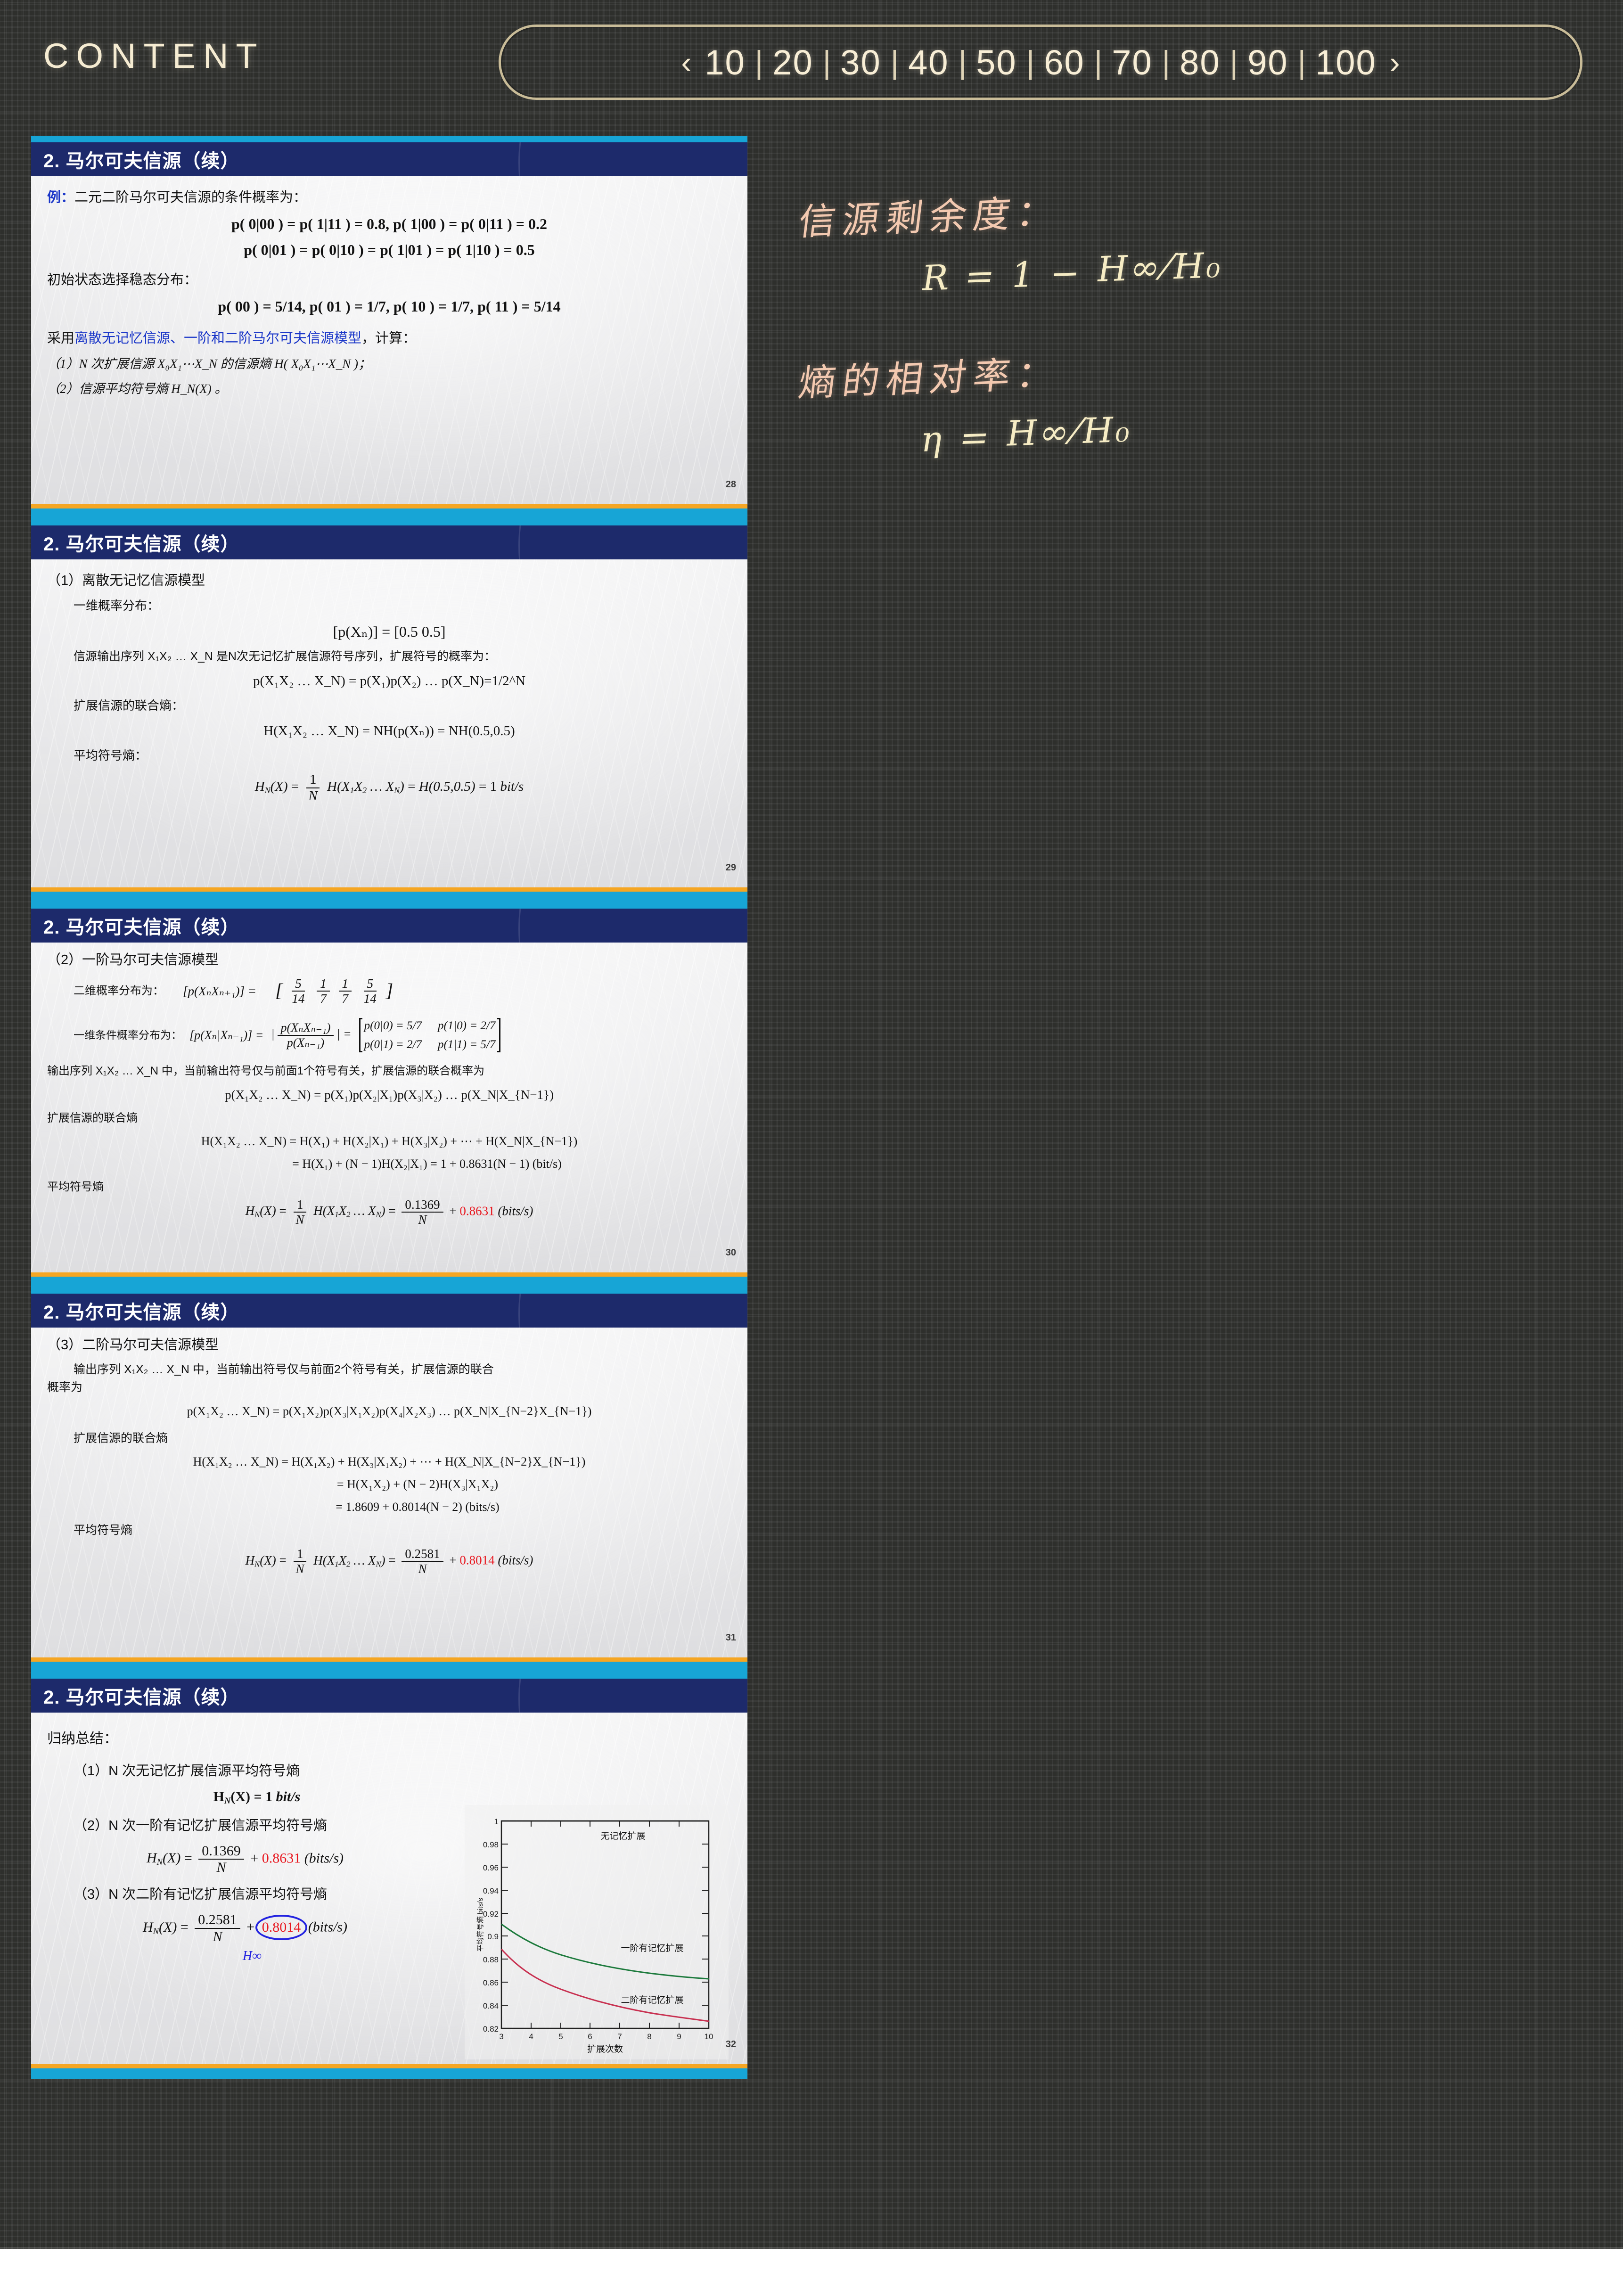 Image resolution: width=1623 pixels, height=2296 pixels. Describe the element at coordinates (221, 1852) in the screenshot. I see `slide32-eq2-num: 0.1369` at that location.